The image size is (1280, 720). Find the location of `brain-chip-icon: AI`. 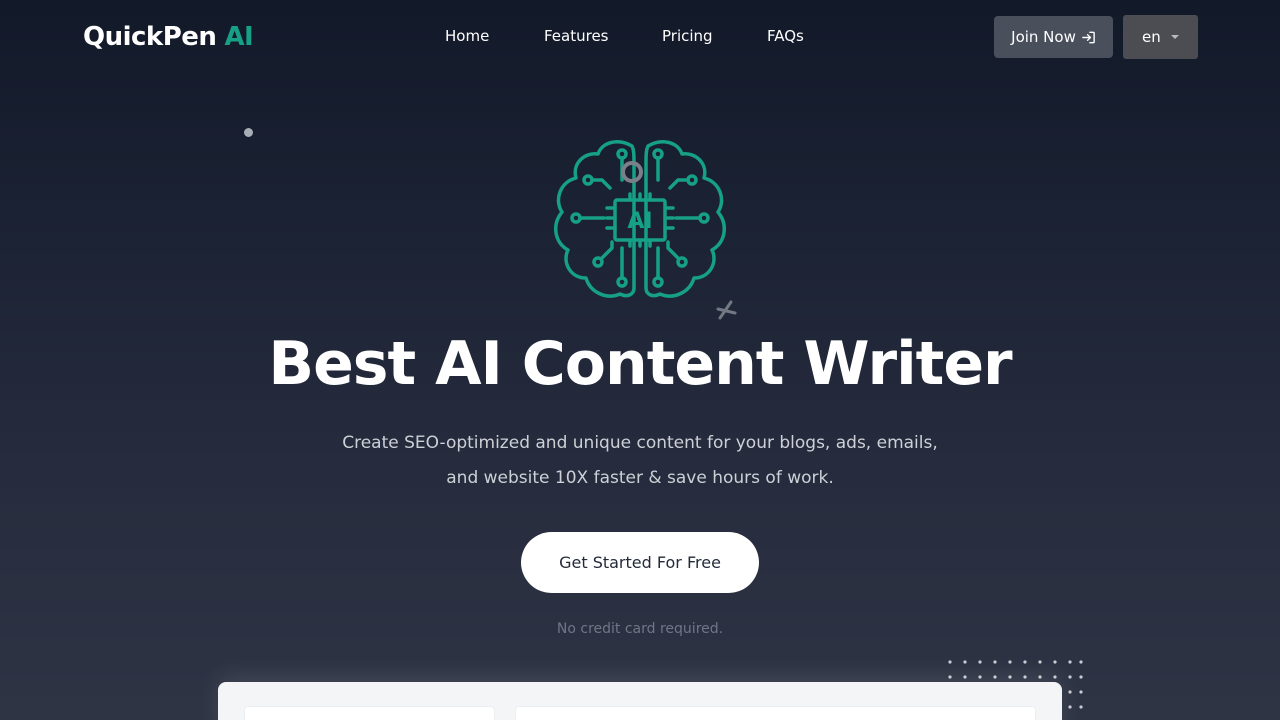

brain-chip-icon: AI is located at coordinates (640, 219).